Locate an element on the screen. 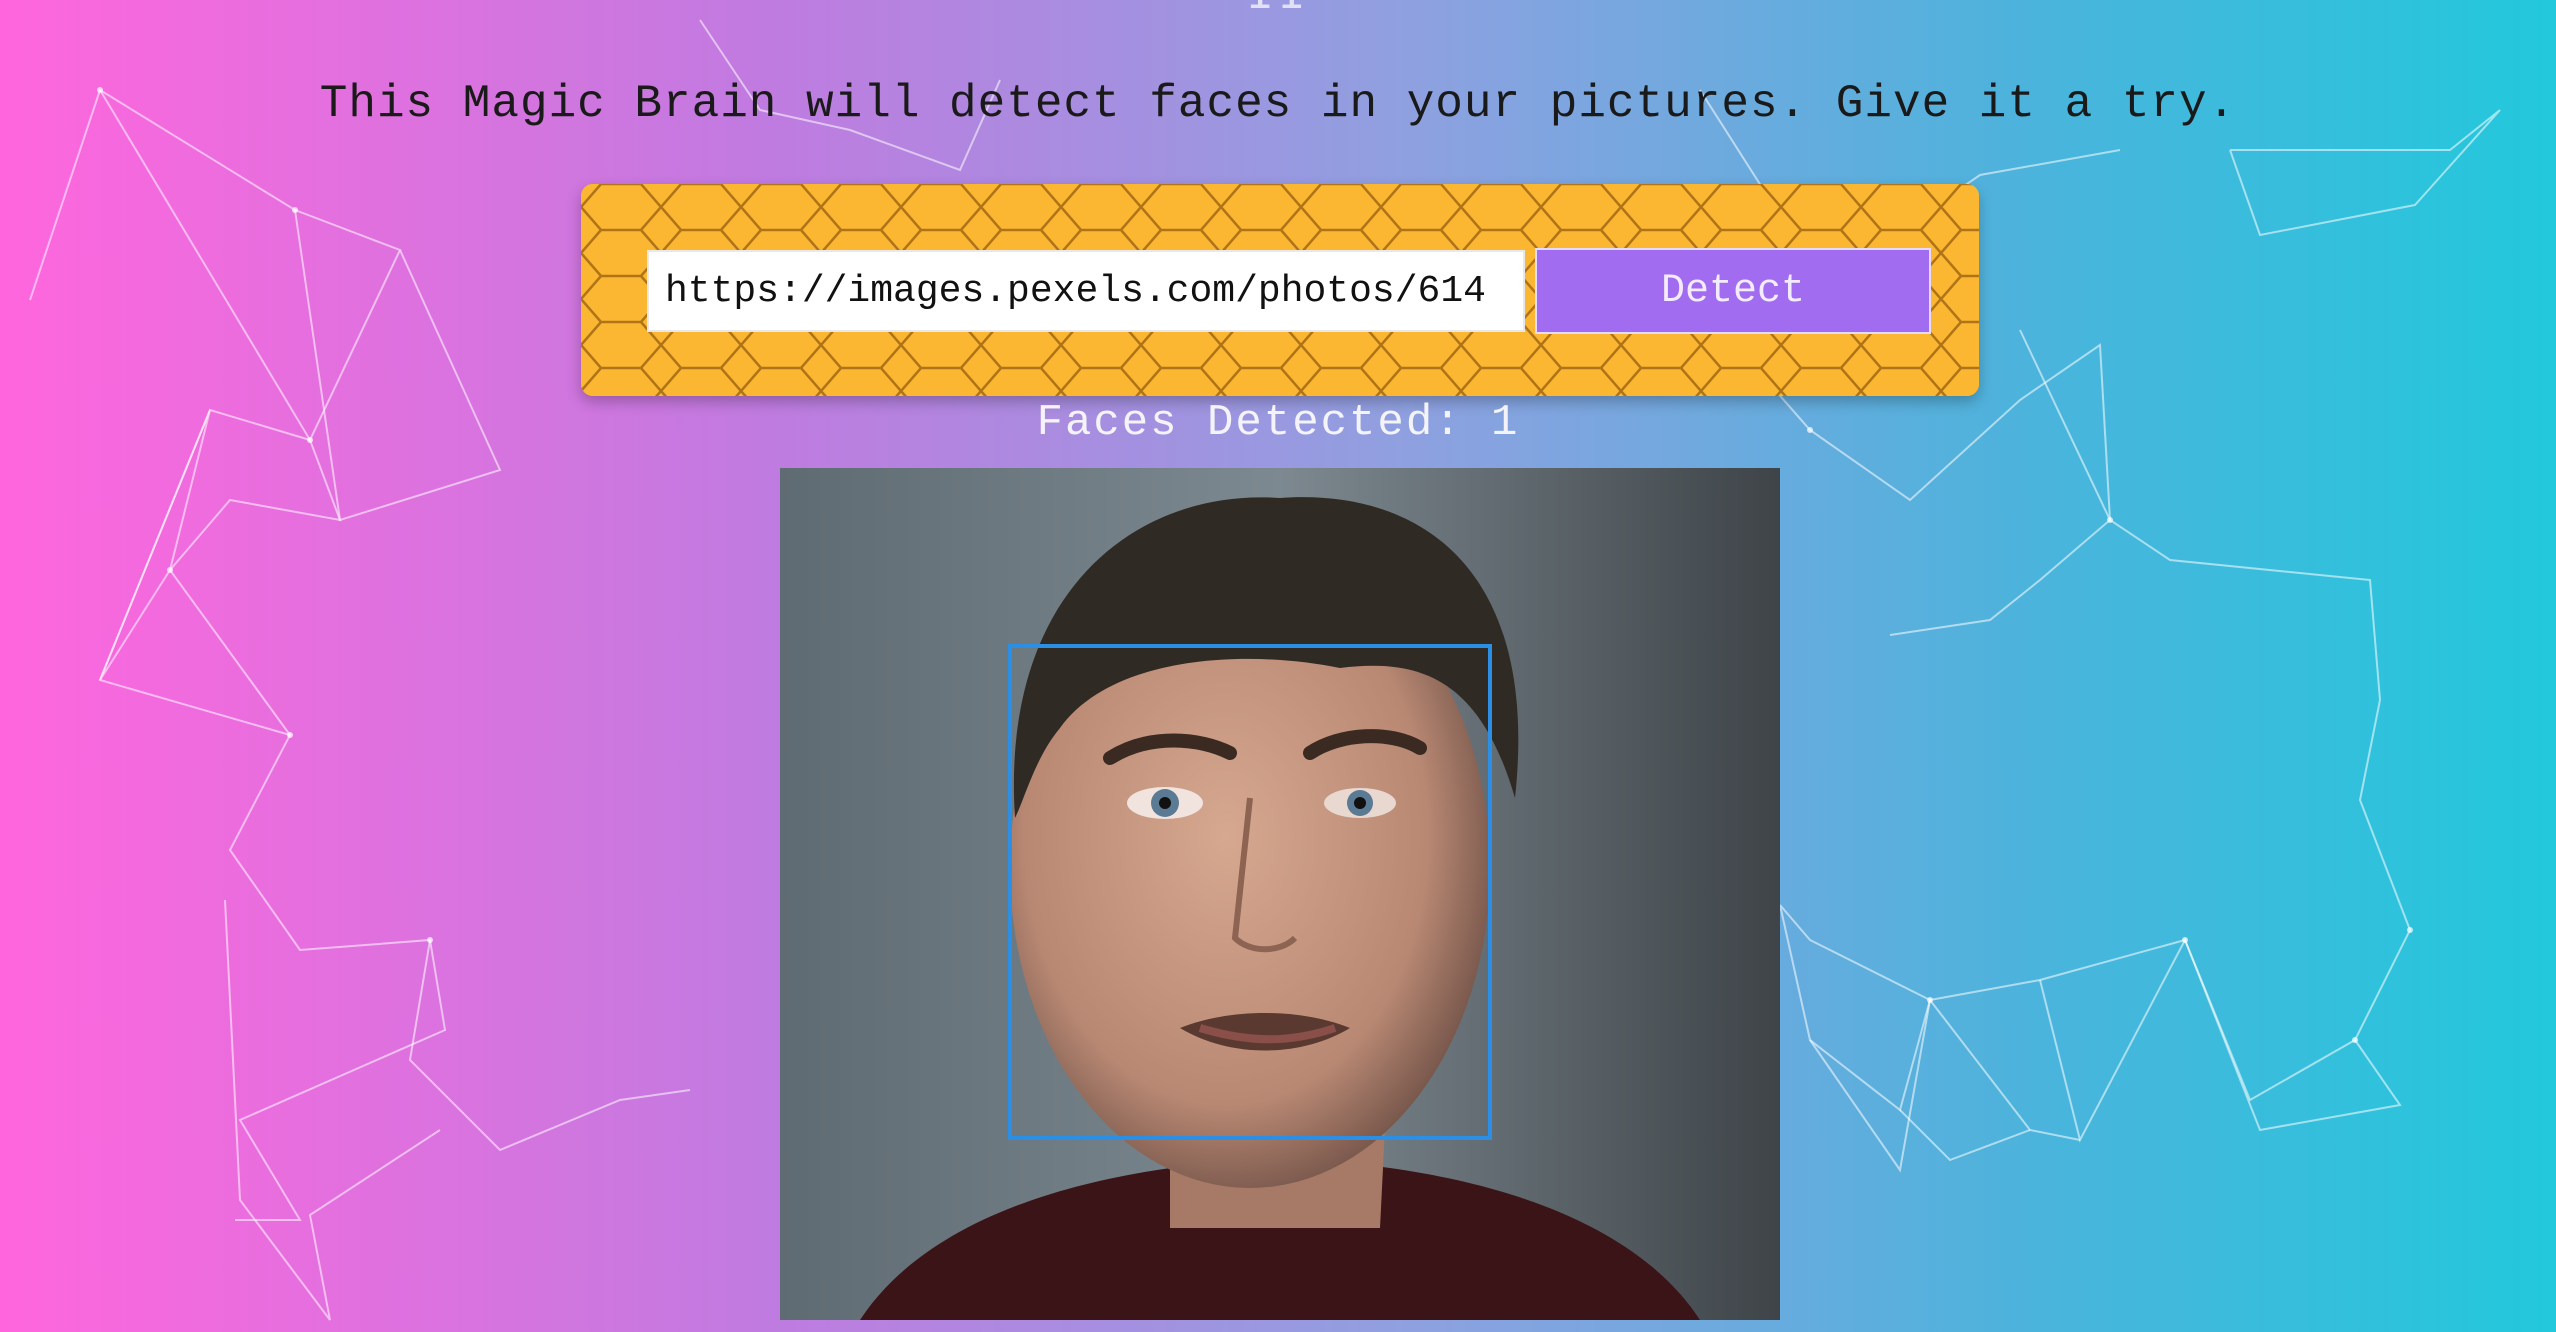 The width and height of the screenshot is (2556, 1332). faces-detected-count: Faces Detected: 1 is located at coordinates (1278, 423).